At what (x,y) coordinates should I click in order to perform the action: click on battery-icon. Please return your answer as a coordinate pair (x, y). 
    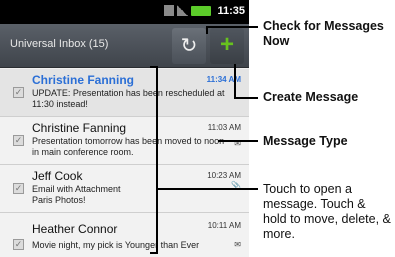
    Looking at the image, I should click on (201, 10).